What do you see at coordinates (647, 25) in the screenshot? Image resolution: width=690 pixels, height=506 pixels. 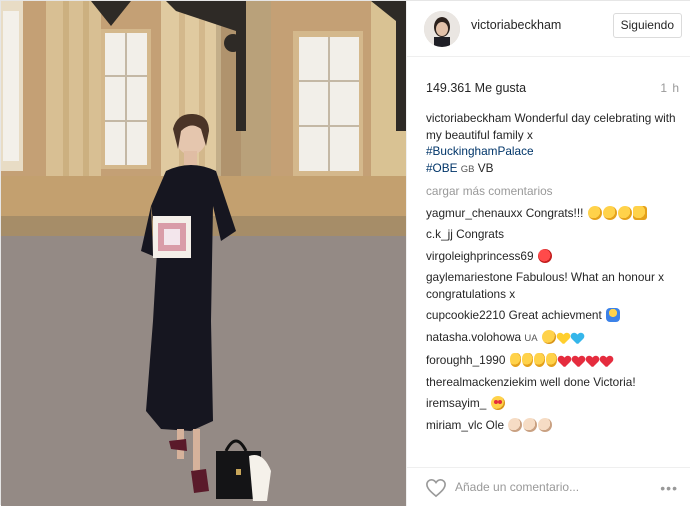 I see `following-button: Siguiendo` at bounding box center [647, 25].